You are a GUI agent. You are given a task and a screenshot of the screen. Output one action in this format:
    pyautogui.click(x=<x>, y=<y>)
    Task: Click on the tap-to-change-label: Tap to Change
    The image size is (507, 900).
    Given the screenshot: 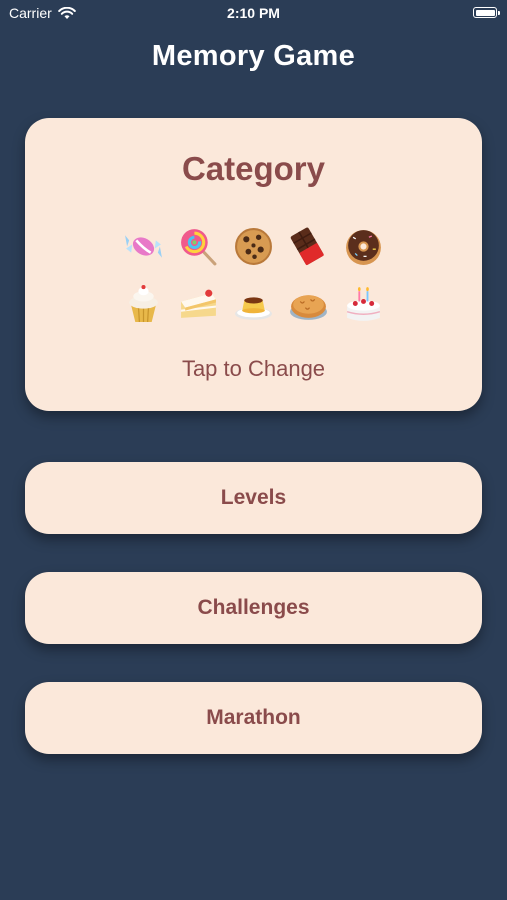 What is the action you would take?
    pyautogui.click(x=253, y=369)
    